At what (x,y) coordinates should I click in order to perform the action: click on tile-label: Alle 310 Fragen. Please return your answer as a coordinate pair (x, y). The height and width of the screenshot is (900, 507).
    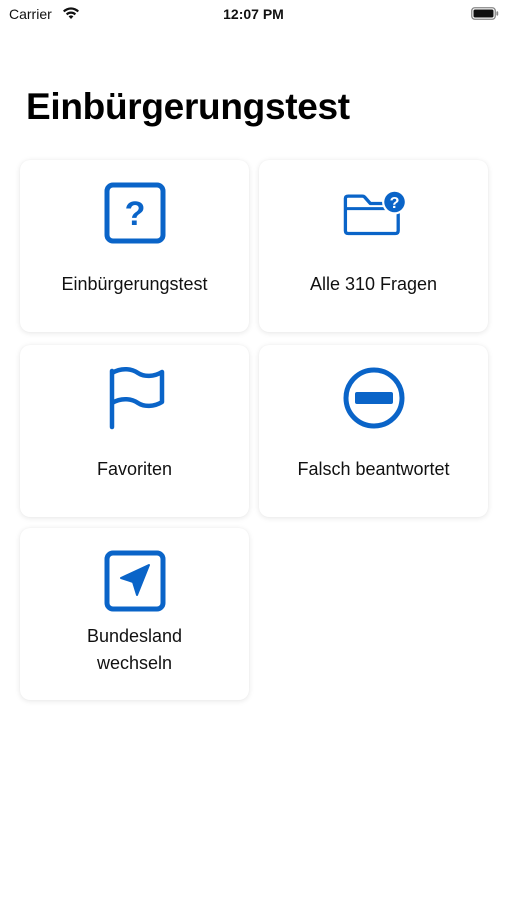
    Looking at the image, I should click on (373, 284).